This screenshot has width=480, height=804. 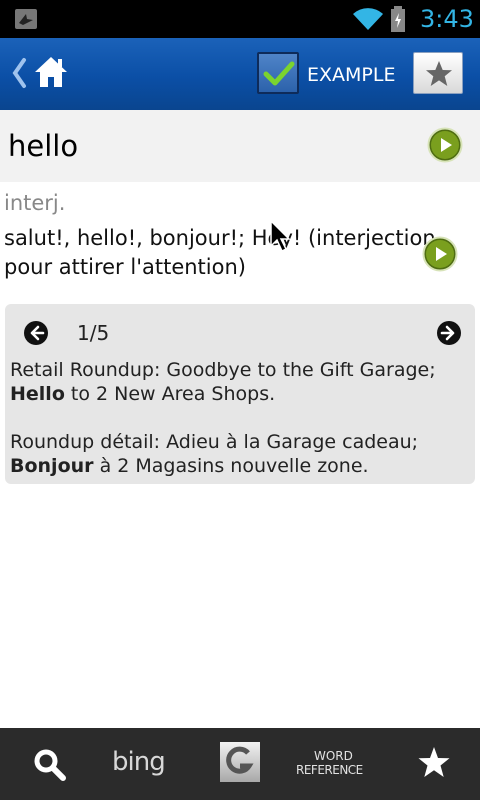 What do you see at coordinates (440, 254) in the screenshot?
I see `play-translation-icon` at bounding box center [440, 254].